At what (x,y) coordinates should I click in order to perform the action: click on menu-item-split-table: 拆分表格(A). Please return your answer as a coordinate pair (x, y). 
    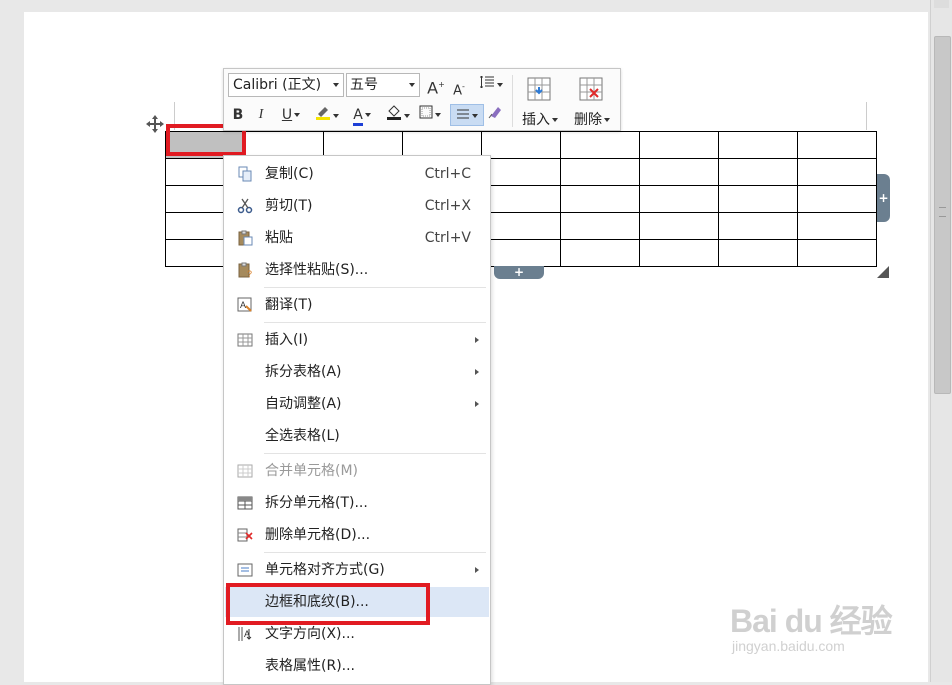
    Looking at the image, I should click on (357, 372).